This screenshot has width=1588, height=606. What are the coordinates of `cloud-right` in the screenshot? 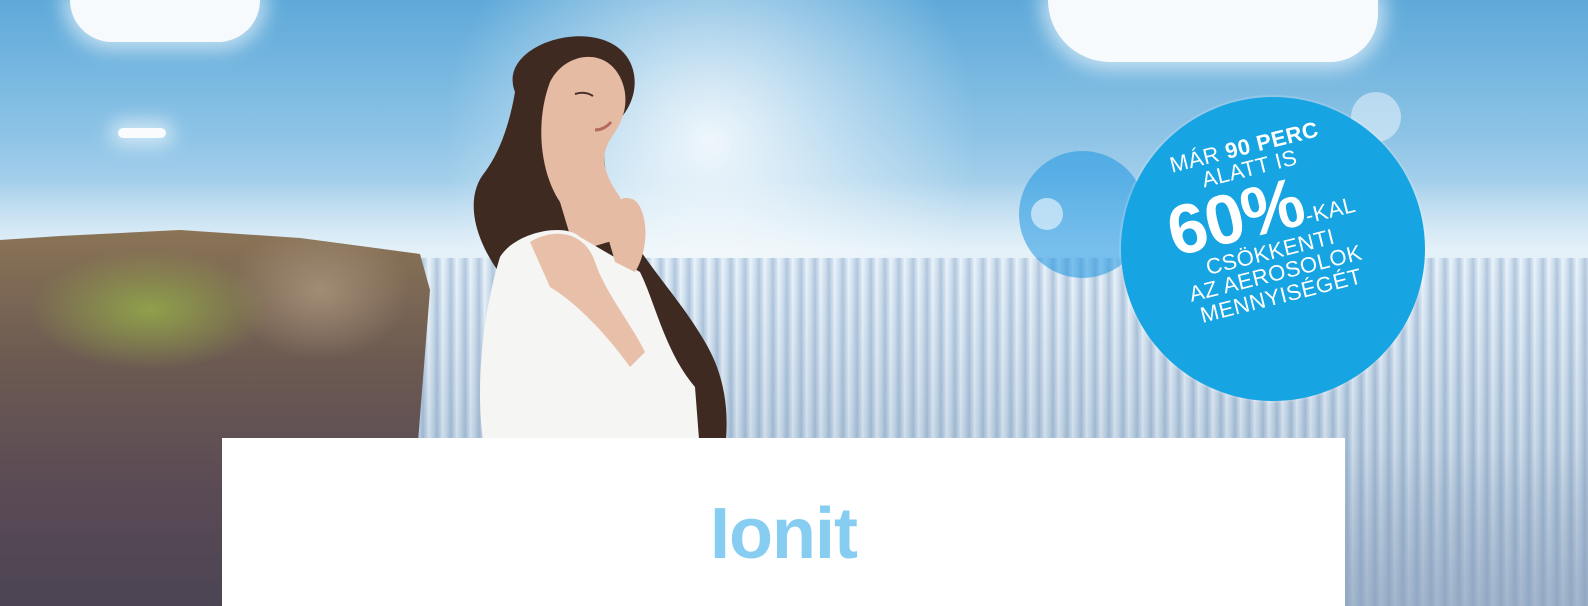 It's located at (1213, 31).